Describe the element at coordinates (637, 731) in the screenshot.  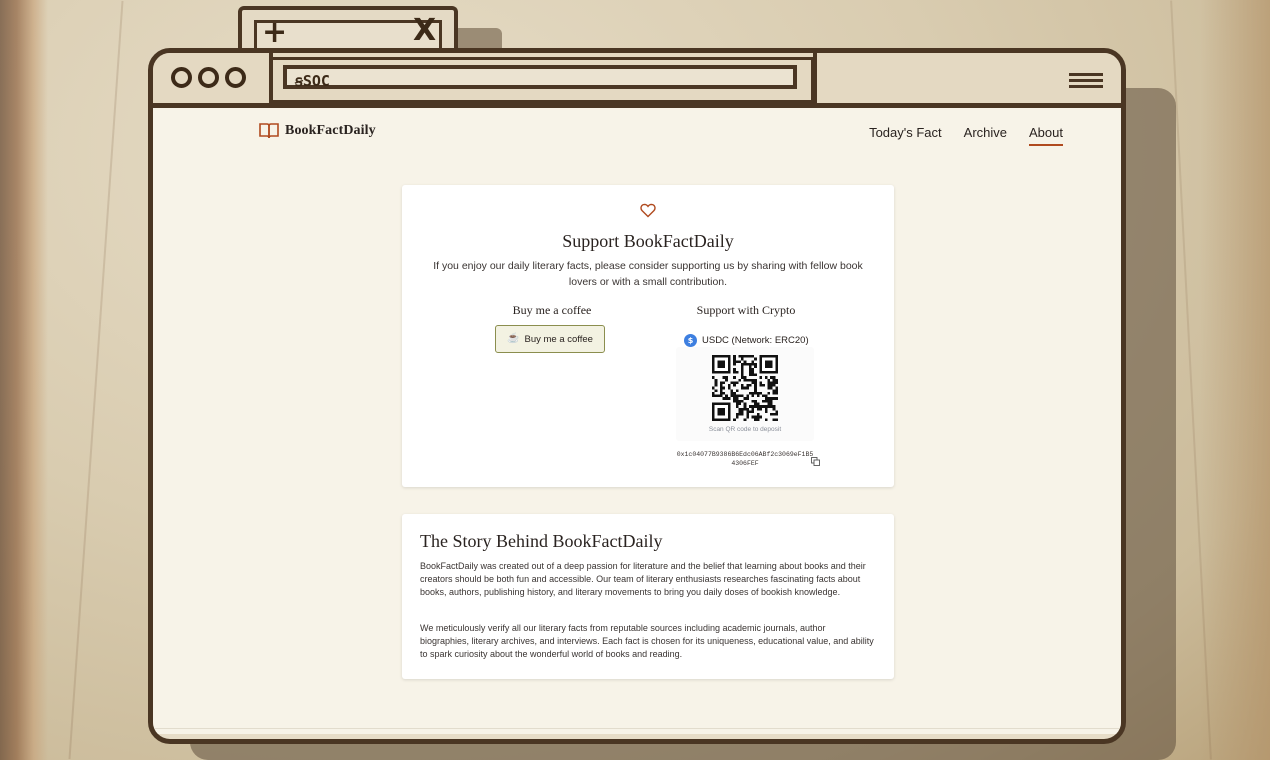
I see `page-footer` at that location.